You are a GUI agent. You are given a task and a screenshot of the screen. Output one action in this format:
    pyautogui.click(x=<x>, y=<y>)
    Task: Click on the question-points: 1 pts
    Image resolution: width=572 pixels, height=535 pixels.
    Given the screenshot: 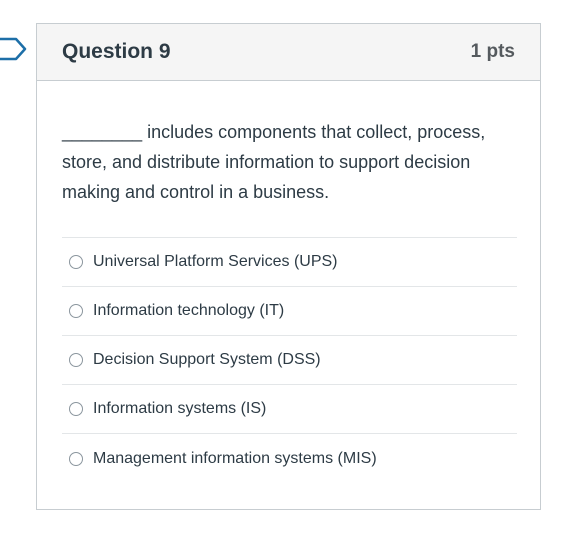 What is the action you would take?
    pyautogui.click(x=492, y=51)
    